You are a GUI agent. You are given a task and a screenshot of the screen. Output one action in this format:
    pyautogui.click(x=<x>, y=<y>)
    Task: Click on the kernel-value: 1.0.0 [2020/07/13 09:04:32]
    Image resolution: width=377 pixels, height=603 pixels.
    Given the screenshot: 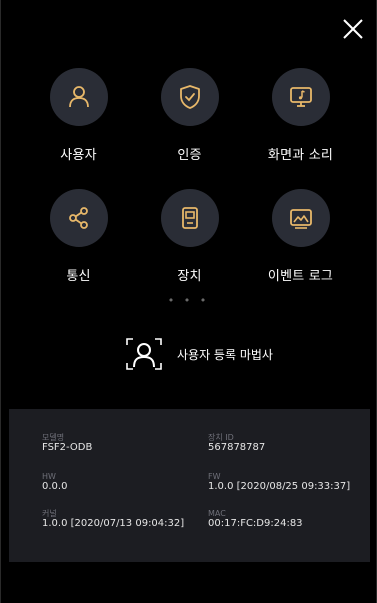 What is the action you would take?
    pyautogui.click(x=113, y=523)
    